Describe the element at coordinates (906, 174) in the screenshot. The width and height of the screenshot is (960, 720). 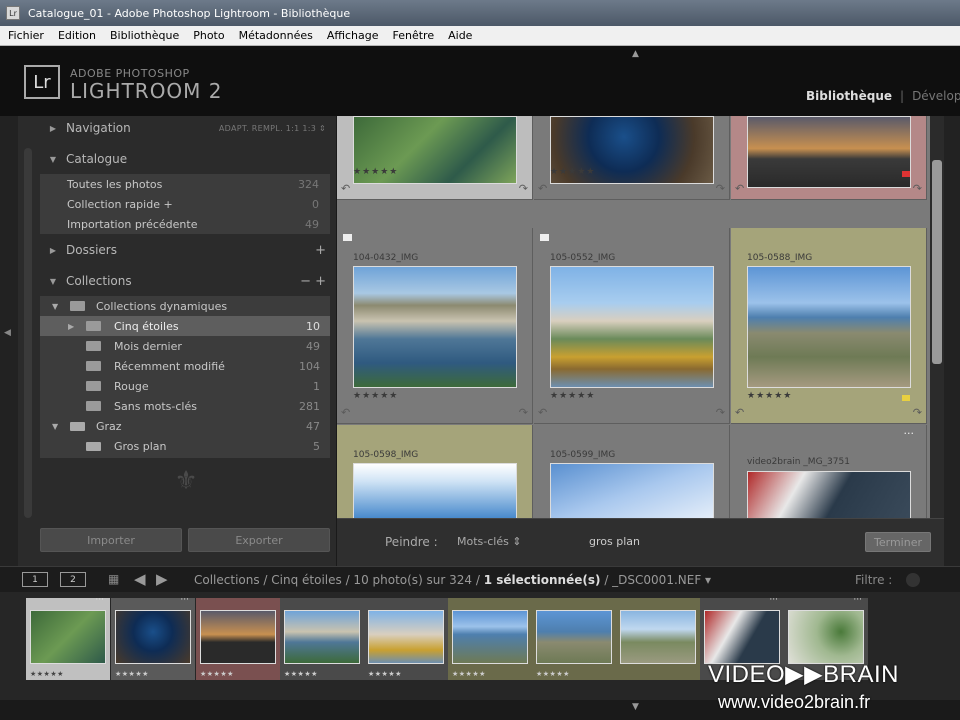
I see `color-label-red` at that location.